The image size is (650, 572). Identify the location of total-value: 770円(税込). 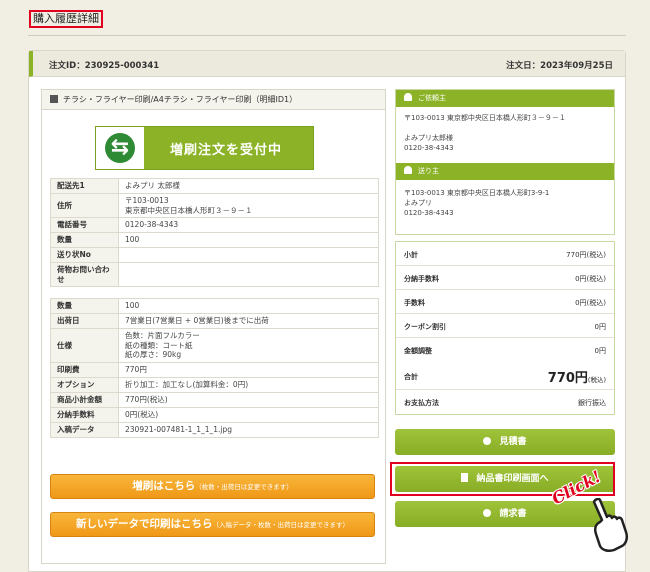
(577, 376).